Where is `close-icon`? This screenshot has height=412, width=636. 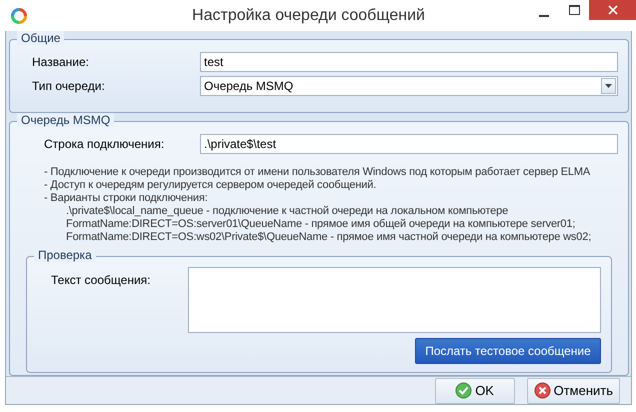
close-icon is located at coordinates (613, 10).